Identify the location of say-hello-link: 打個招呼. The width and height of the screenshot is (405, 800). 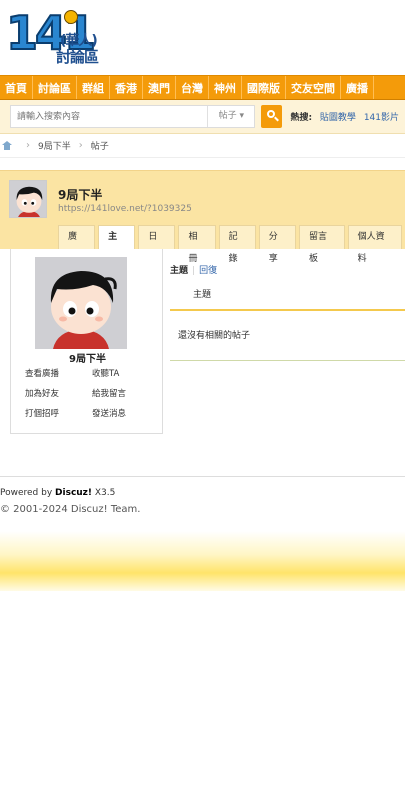
(58, 414).